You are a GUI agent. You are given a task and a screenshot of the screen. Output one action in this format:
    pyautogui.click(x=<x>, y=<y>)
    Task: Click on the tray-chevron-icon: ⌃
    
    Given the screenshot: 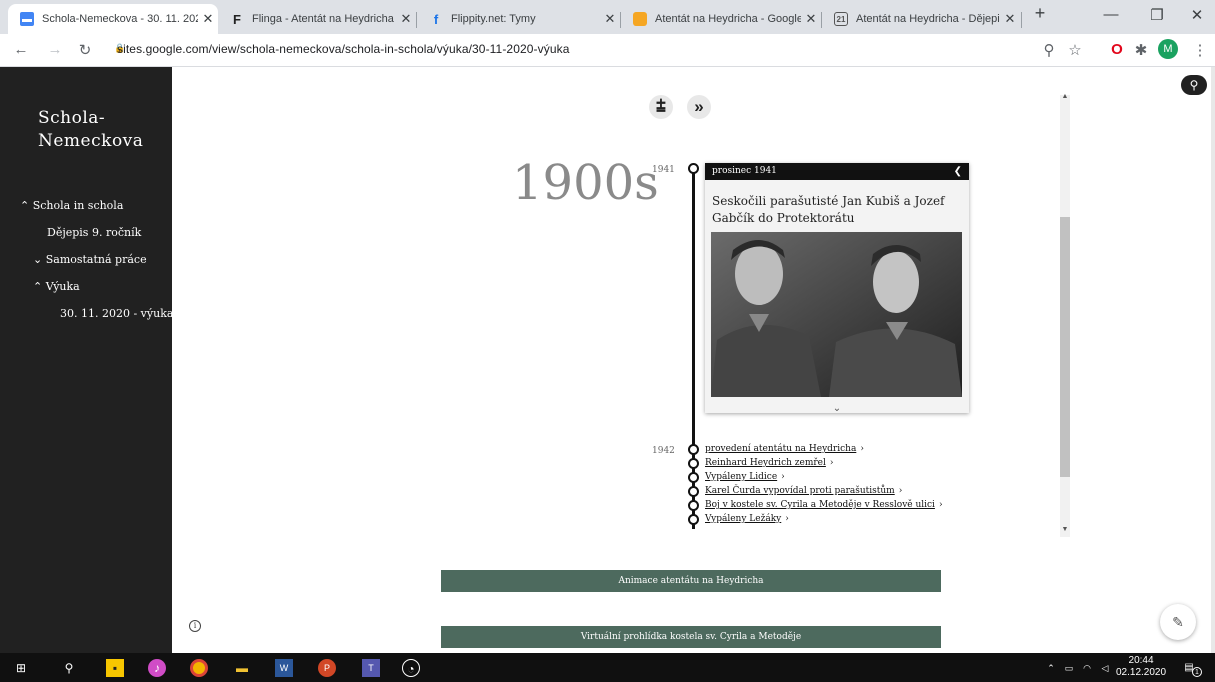 What is the action you would take?
    pyautogui.click(x=1051, y=668)
    